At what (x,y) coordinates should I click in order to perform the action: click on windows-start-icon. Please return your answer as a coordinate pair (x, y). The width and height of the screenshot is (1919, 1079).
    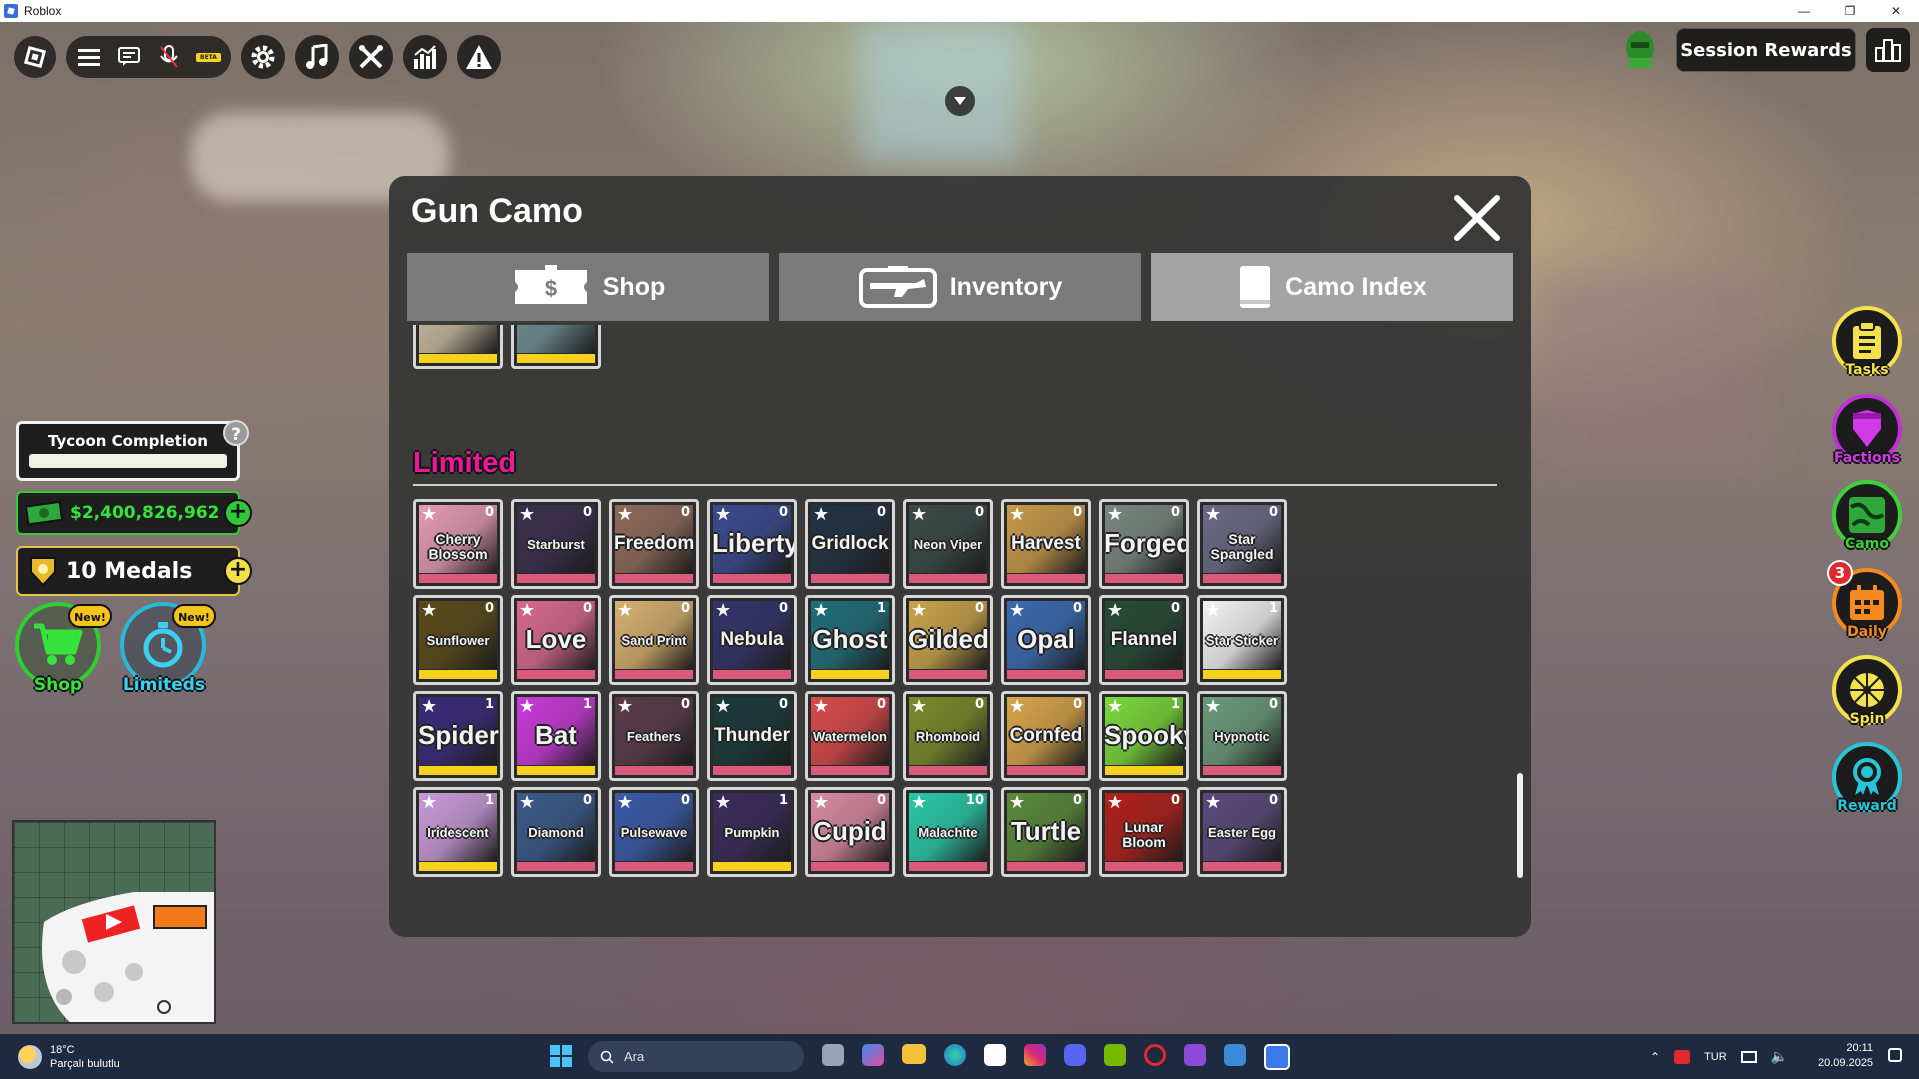
    Looking at the image, I should click on (561, 1056).